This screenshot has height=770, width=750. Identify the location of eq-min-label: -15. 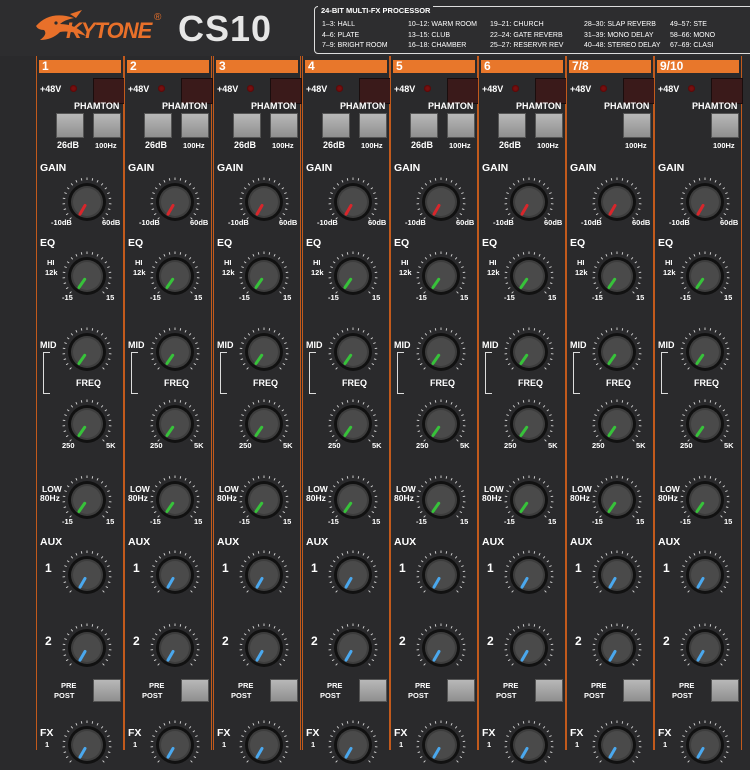
(244, 297).